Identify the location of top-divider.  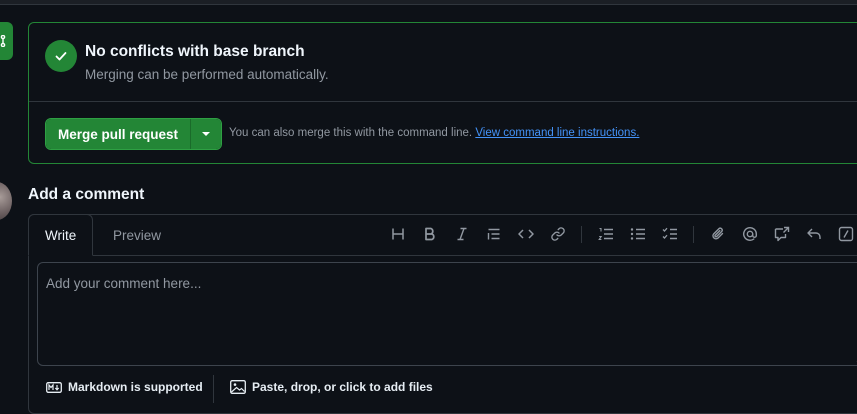
(428, 2).